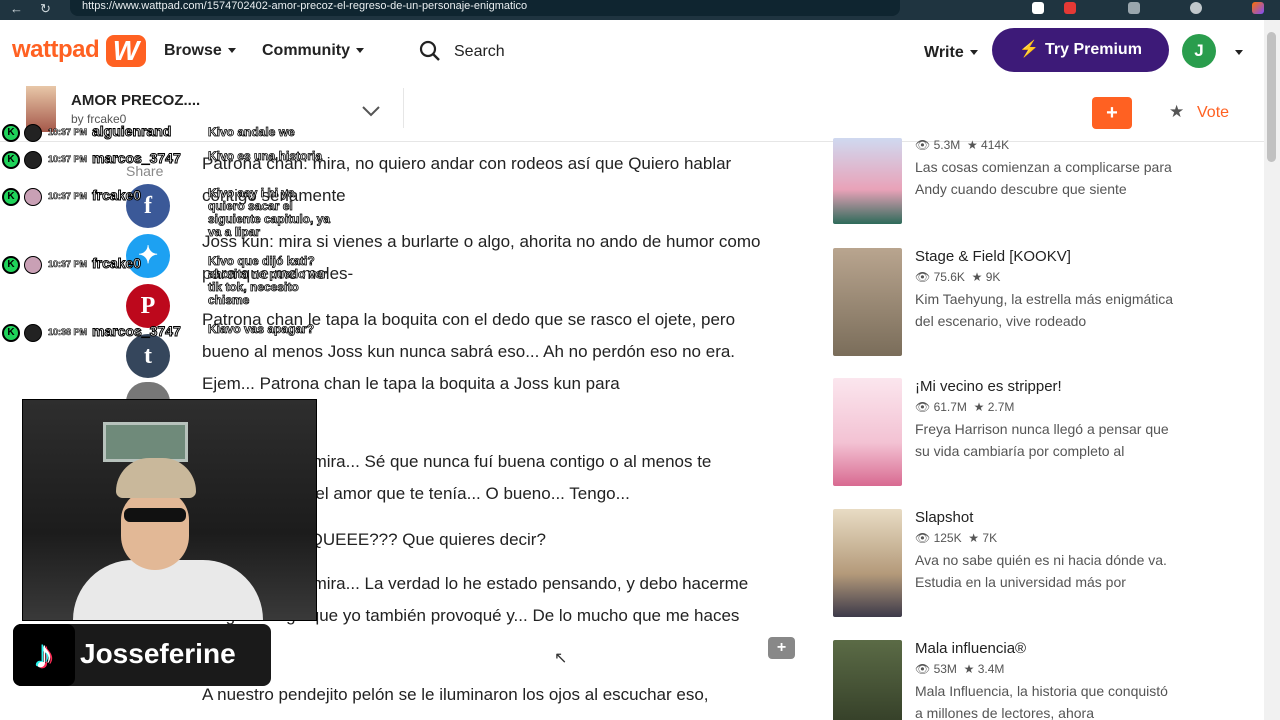 The height and width of the screenshot is (720, 1280). Describe the element at coordinates (16, 8) in the screenshot. I see `back-icon: ←` at that location.